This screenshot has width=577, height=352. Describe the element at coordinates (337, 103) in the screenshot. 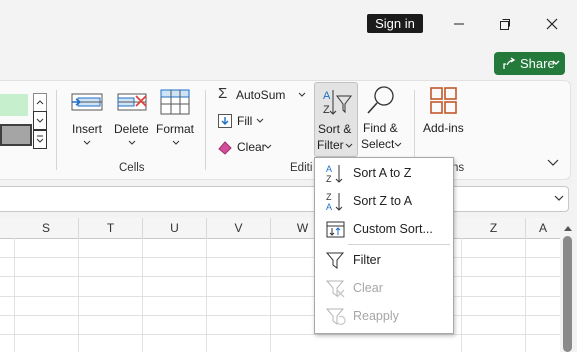

I see `sort-filter-icon: A Z` at that location.